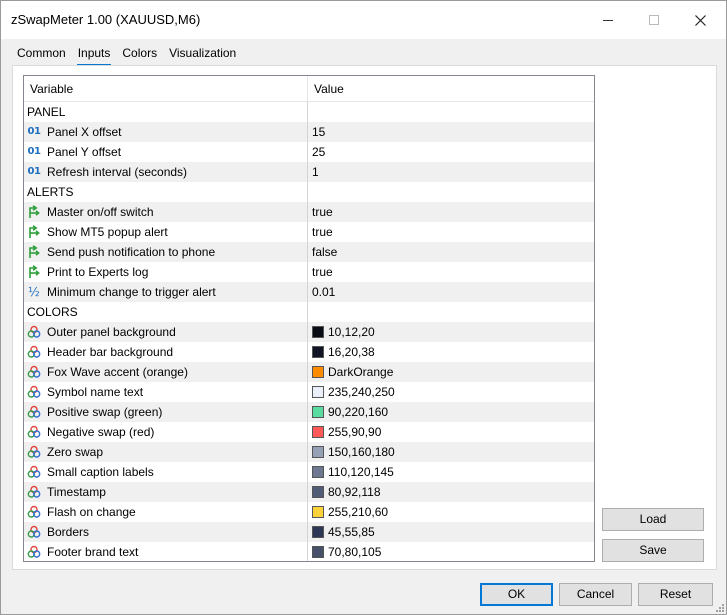  Describe the element at coordinates (451, 352) in the screenshot. I see `value-cell: 16,20,38` at that location.